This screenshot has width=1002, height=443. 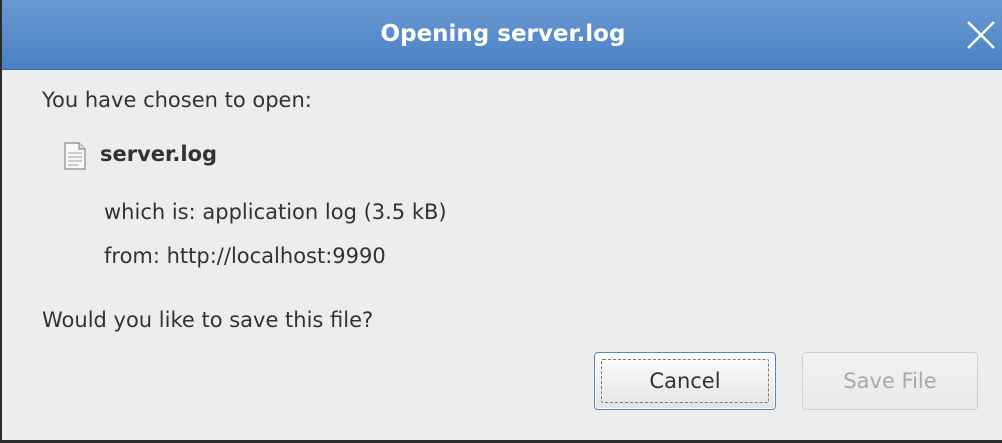 I want to click on file-type: which is: application log (3.5 kB), so click(x=275, y=212).